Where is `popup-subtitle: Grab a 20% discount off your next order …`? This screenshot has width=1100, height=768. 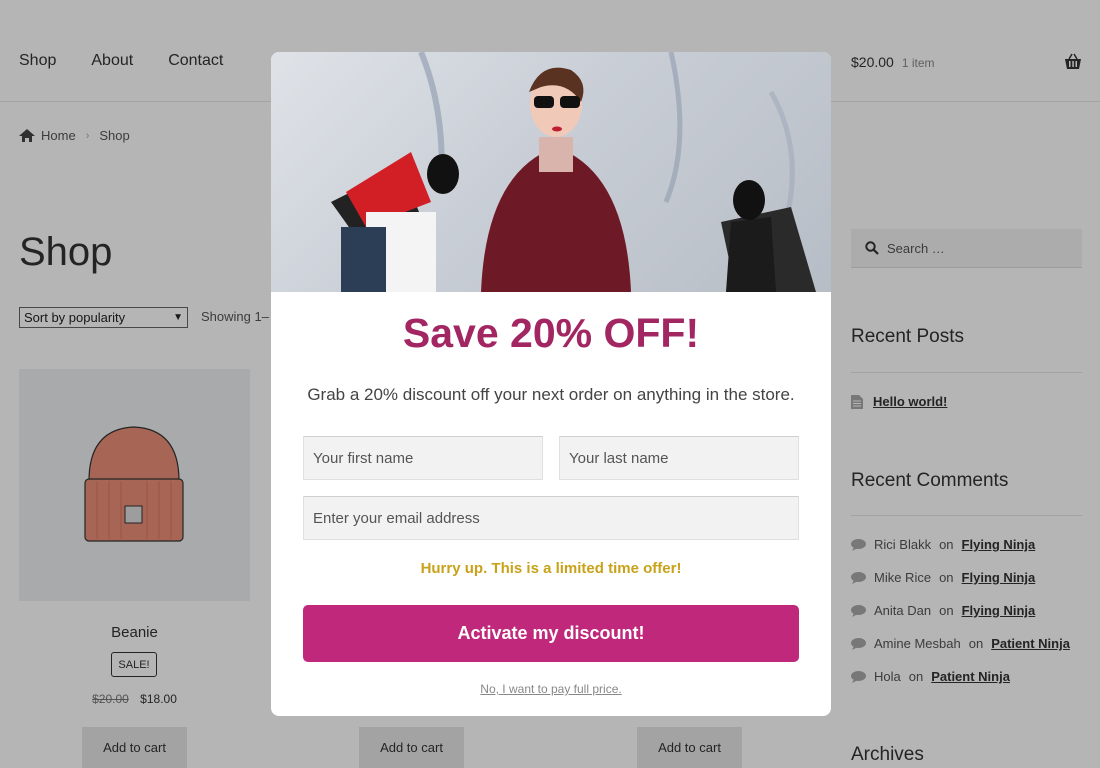
popup-subtitle: Grab a 20% discount off your next order … is located at coordinates (551, 394).